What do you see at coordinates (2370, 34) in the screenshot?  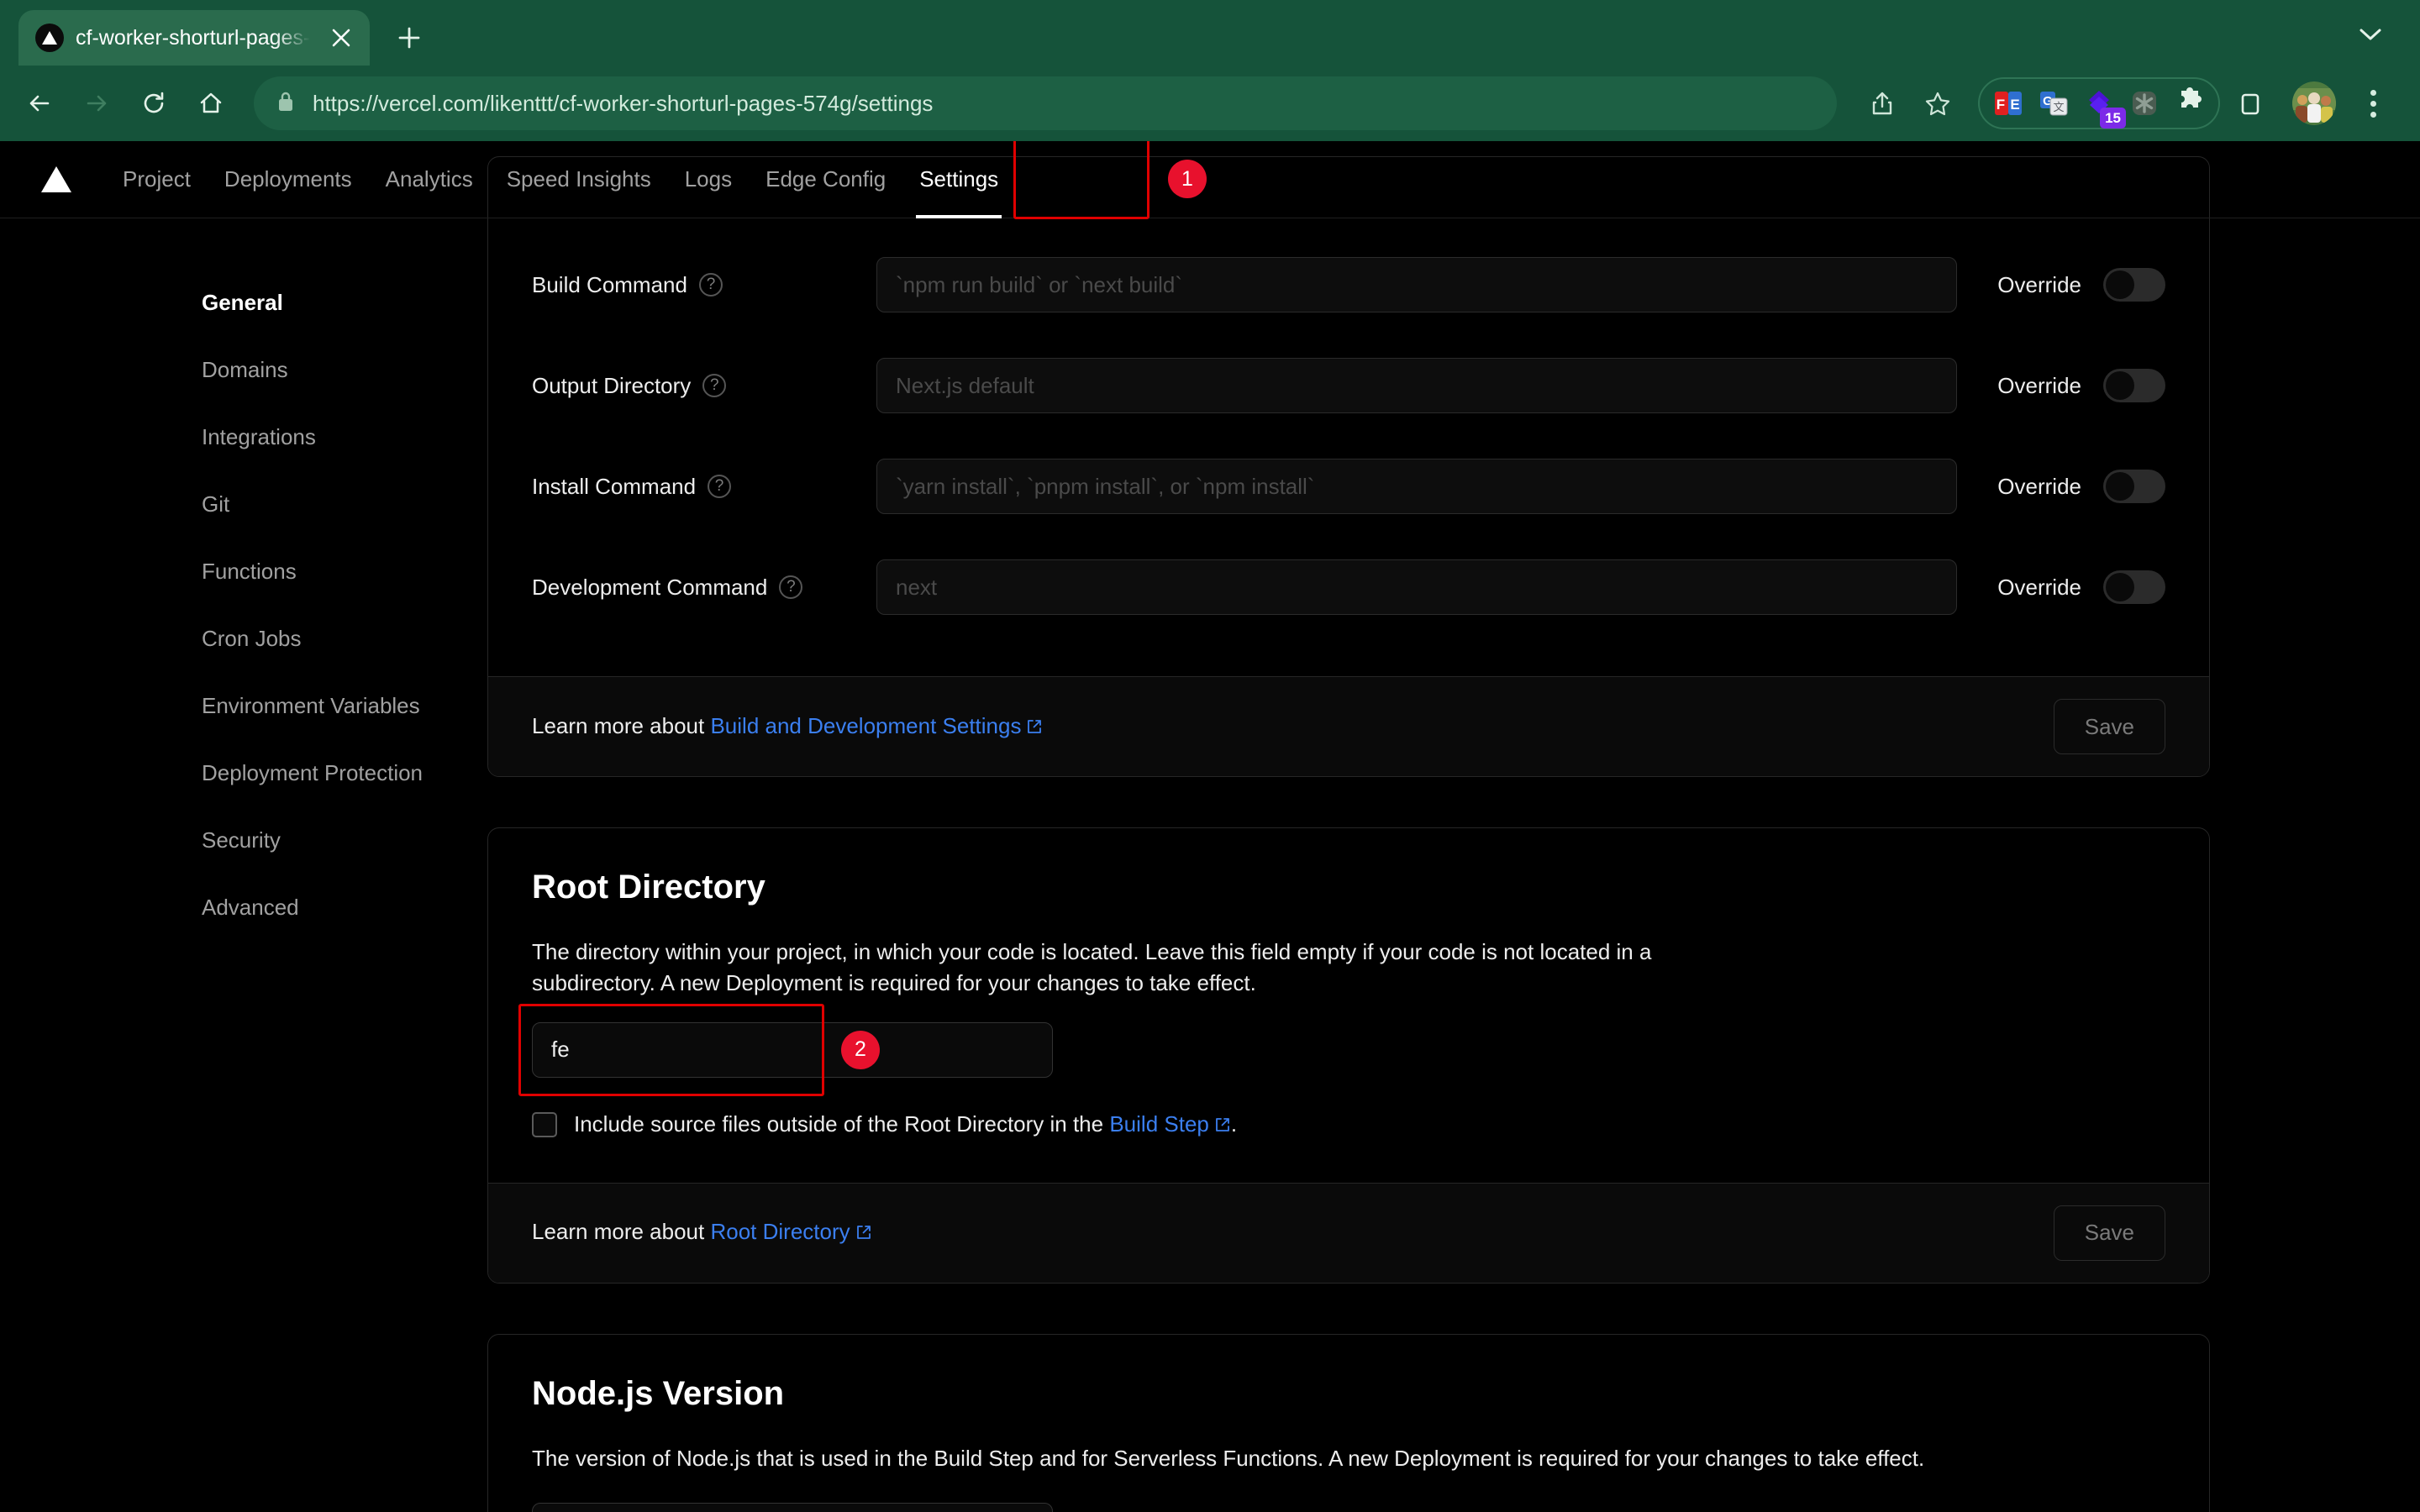 I see `chevron-down-icon` at bounding box center [2370, 34].